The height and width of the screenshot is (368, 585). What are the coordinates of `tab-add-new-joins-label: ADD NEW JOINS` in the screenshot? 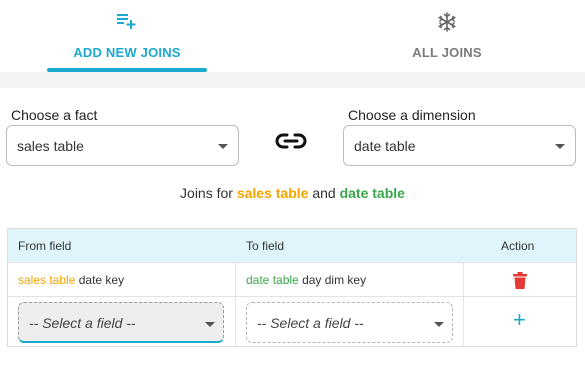 It's located at (127, 52).